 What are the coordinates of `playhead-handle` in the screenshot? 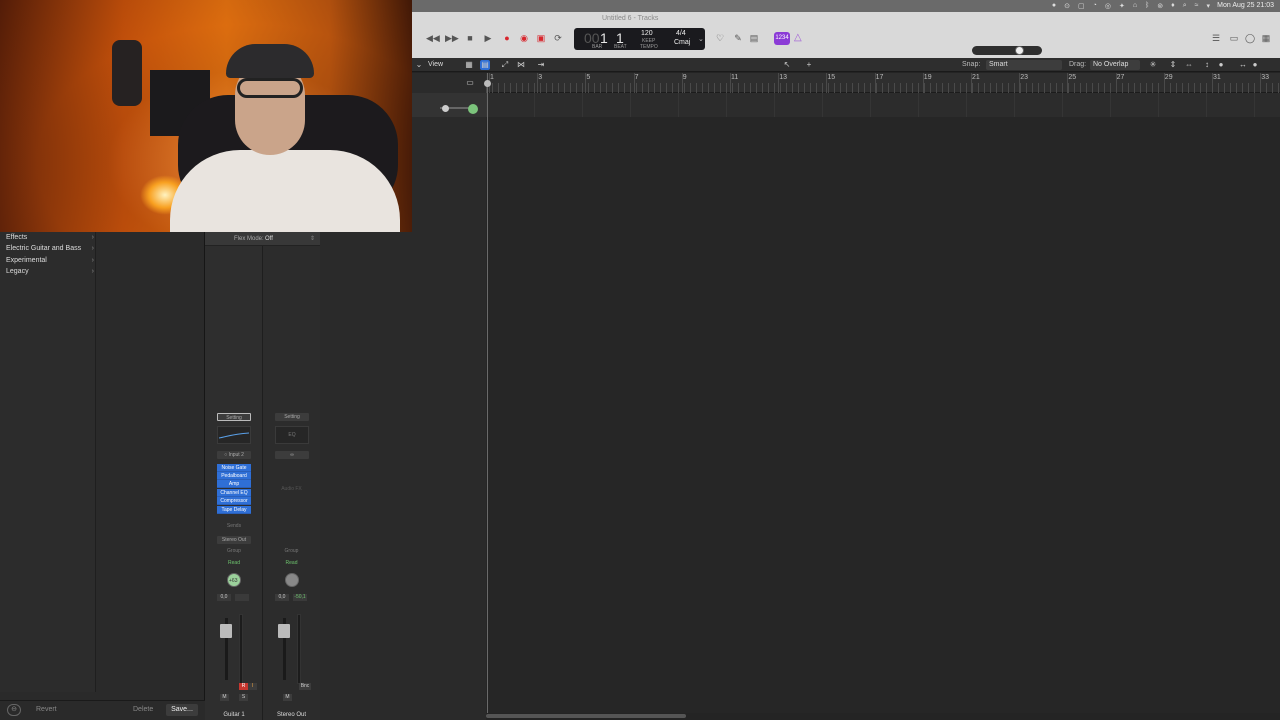 It's located at (487, 83).